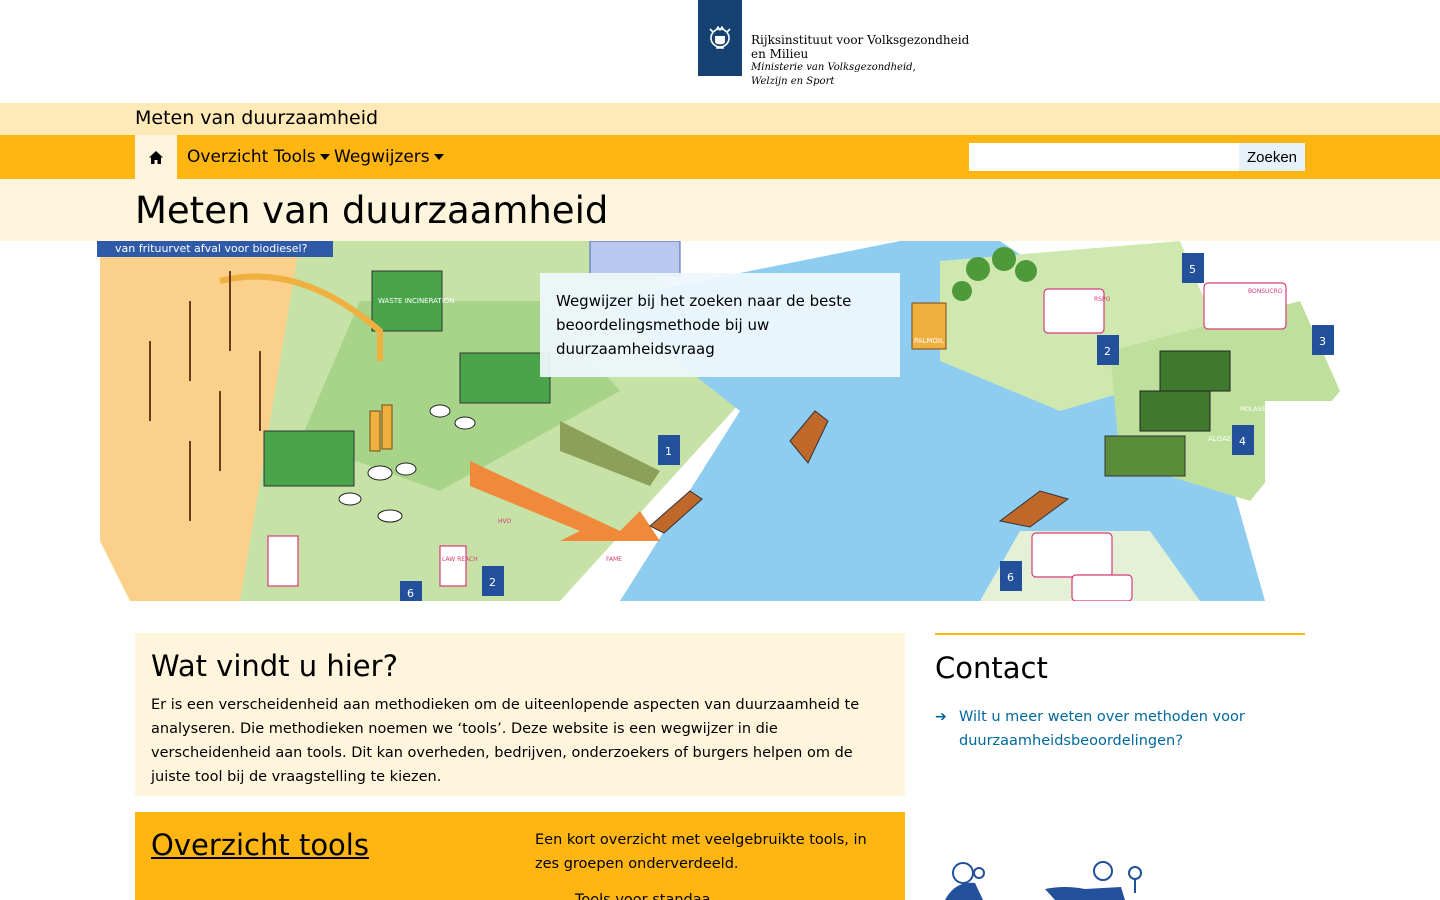  What do you see at coordinates (274, 666) in the screenshot?
I see `intro-heading: Wat vindt u hier?` at bounding box center [274, 666].